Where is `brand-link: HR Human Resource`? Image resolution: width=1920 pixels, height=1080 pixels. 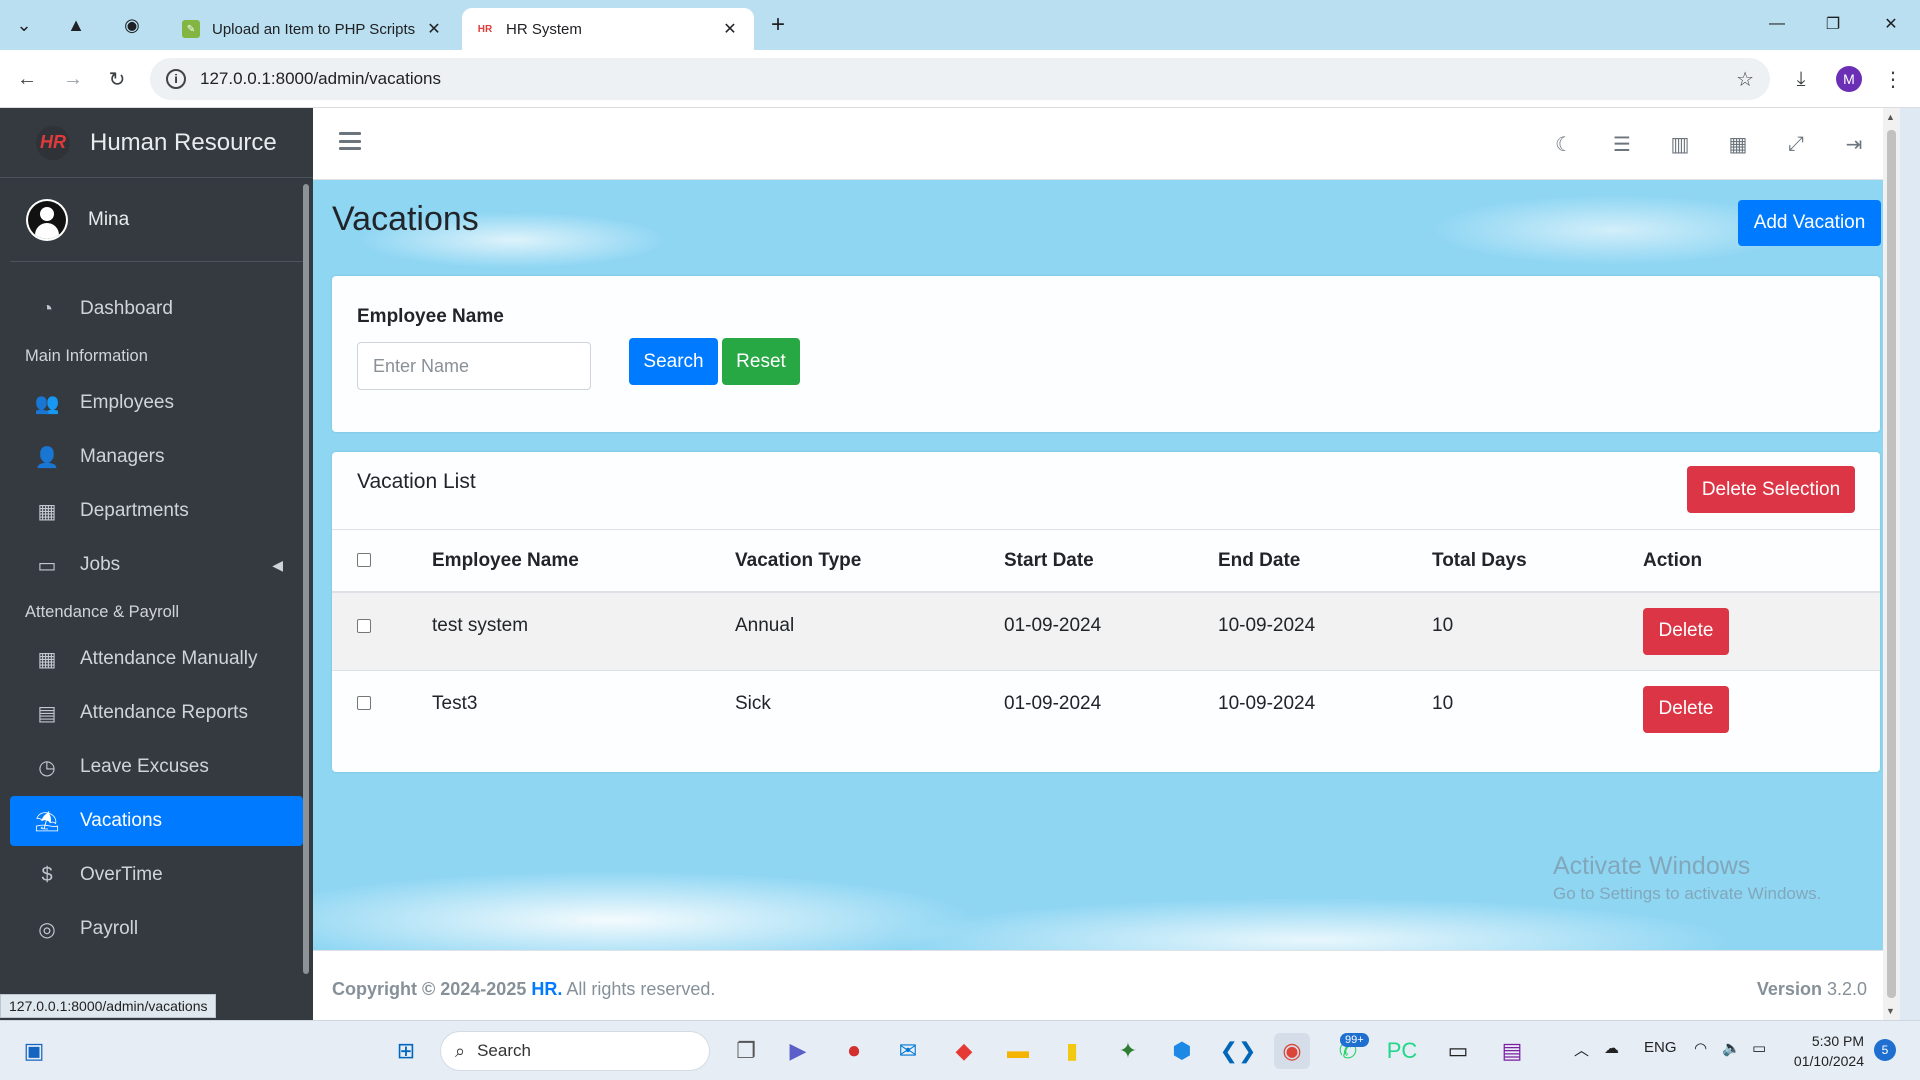 brand-link: HR Human Resource is located at coordinates (156, 143).